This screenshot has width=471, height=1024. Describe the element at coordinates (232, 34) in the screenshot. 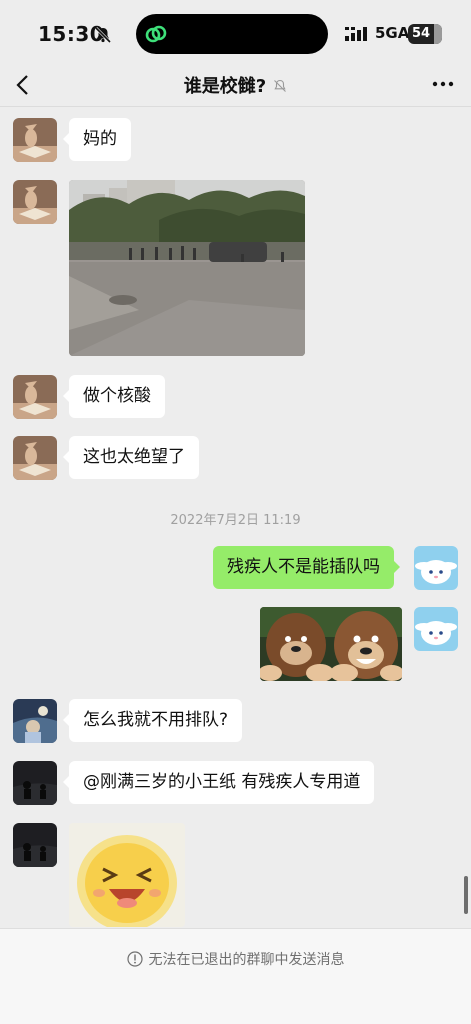

I see `dynamic-island` at that location.